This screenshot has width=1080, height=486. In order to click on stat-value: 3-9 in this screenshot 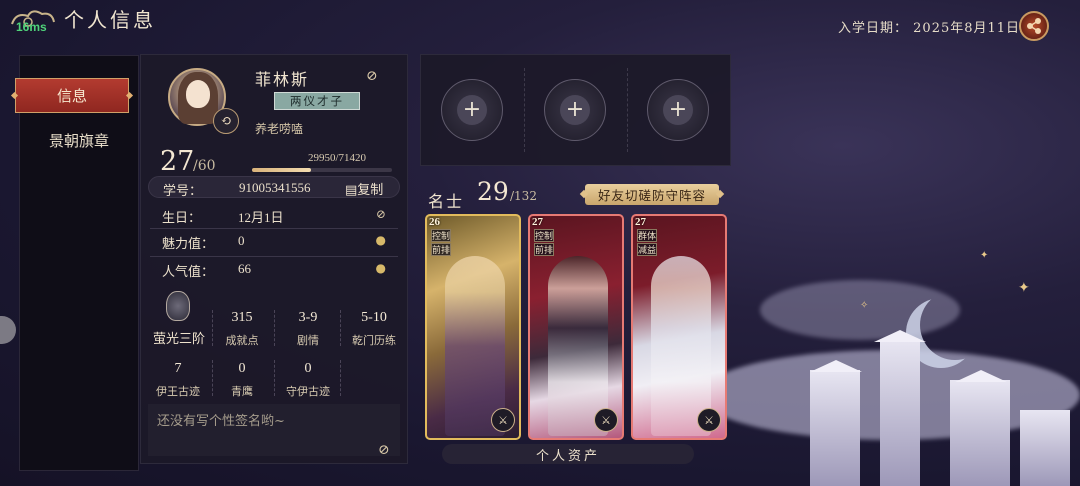, I will do `click(308, 317)`.